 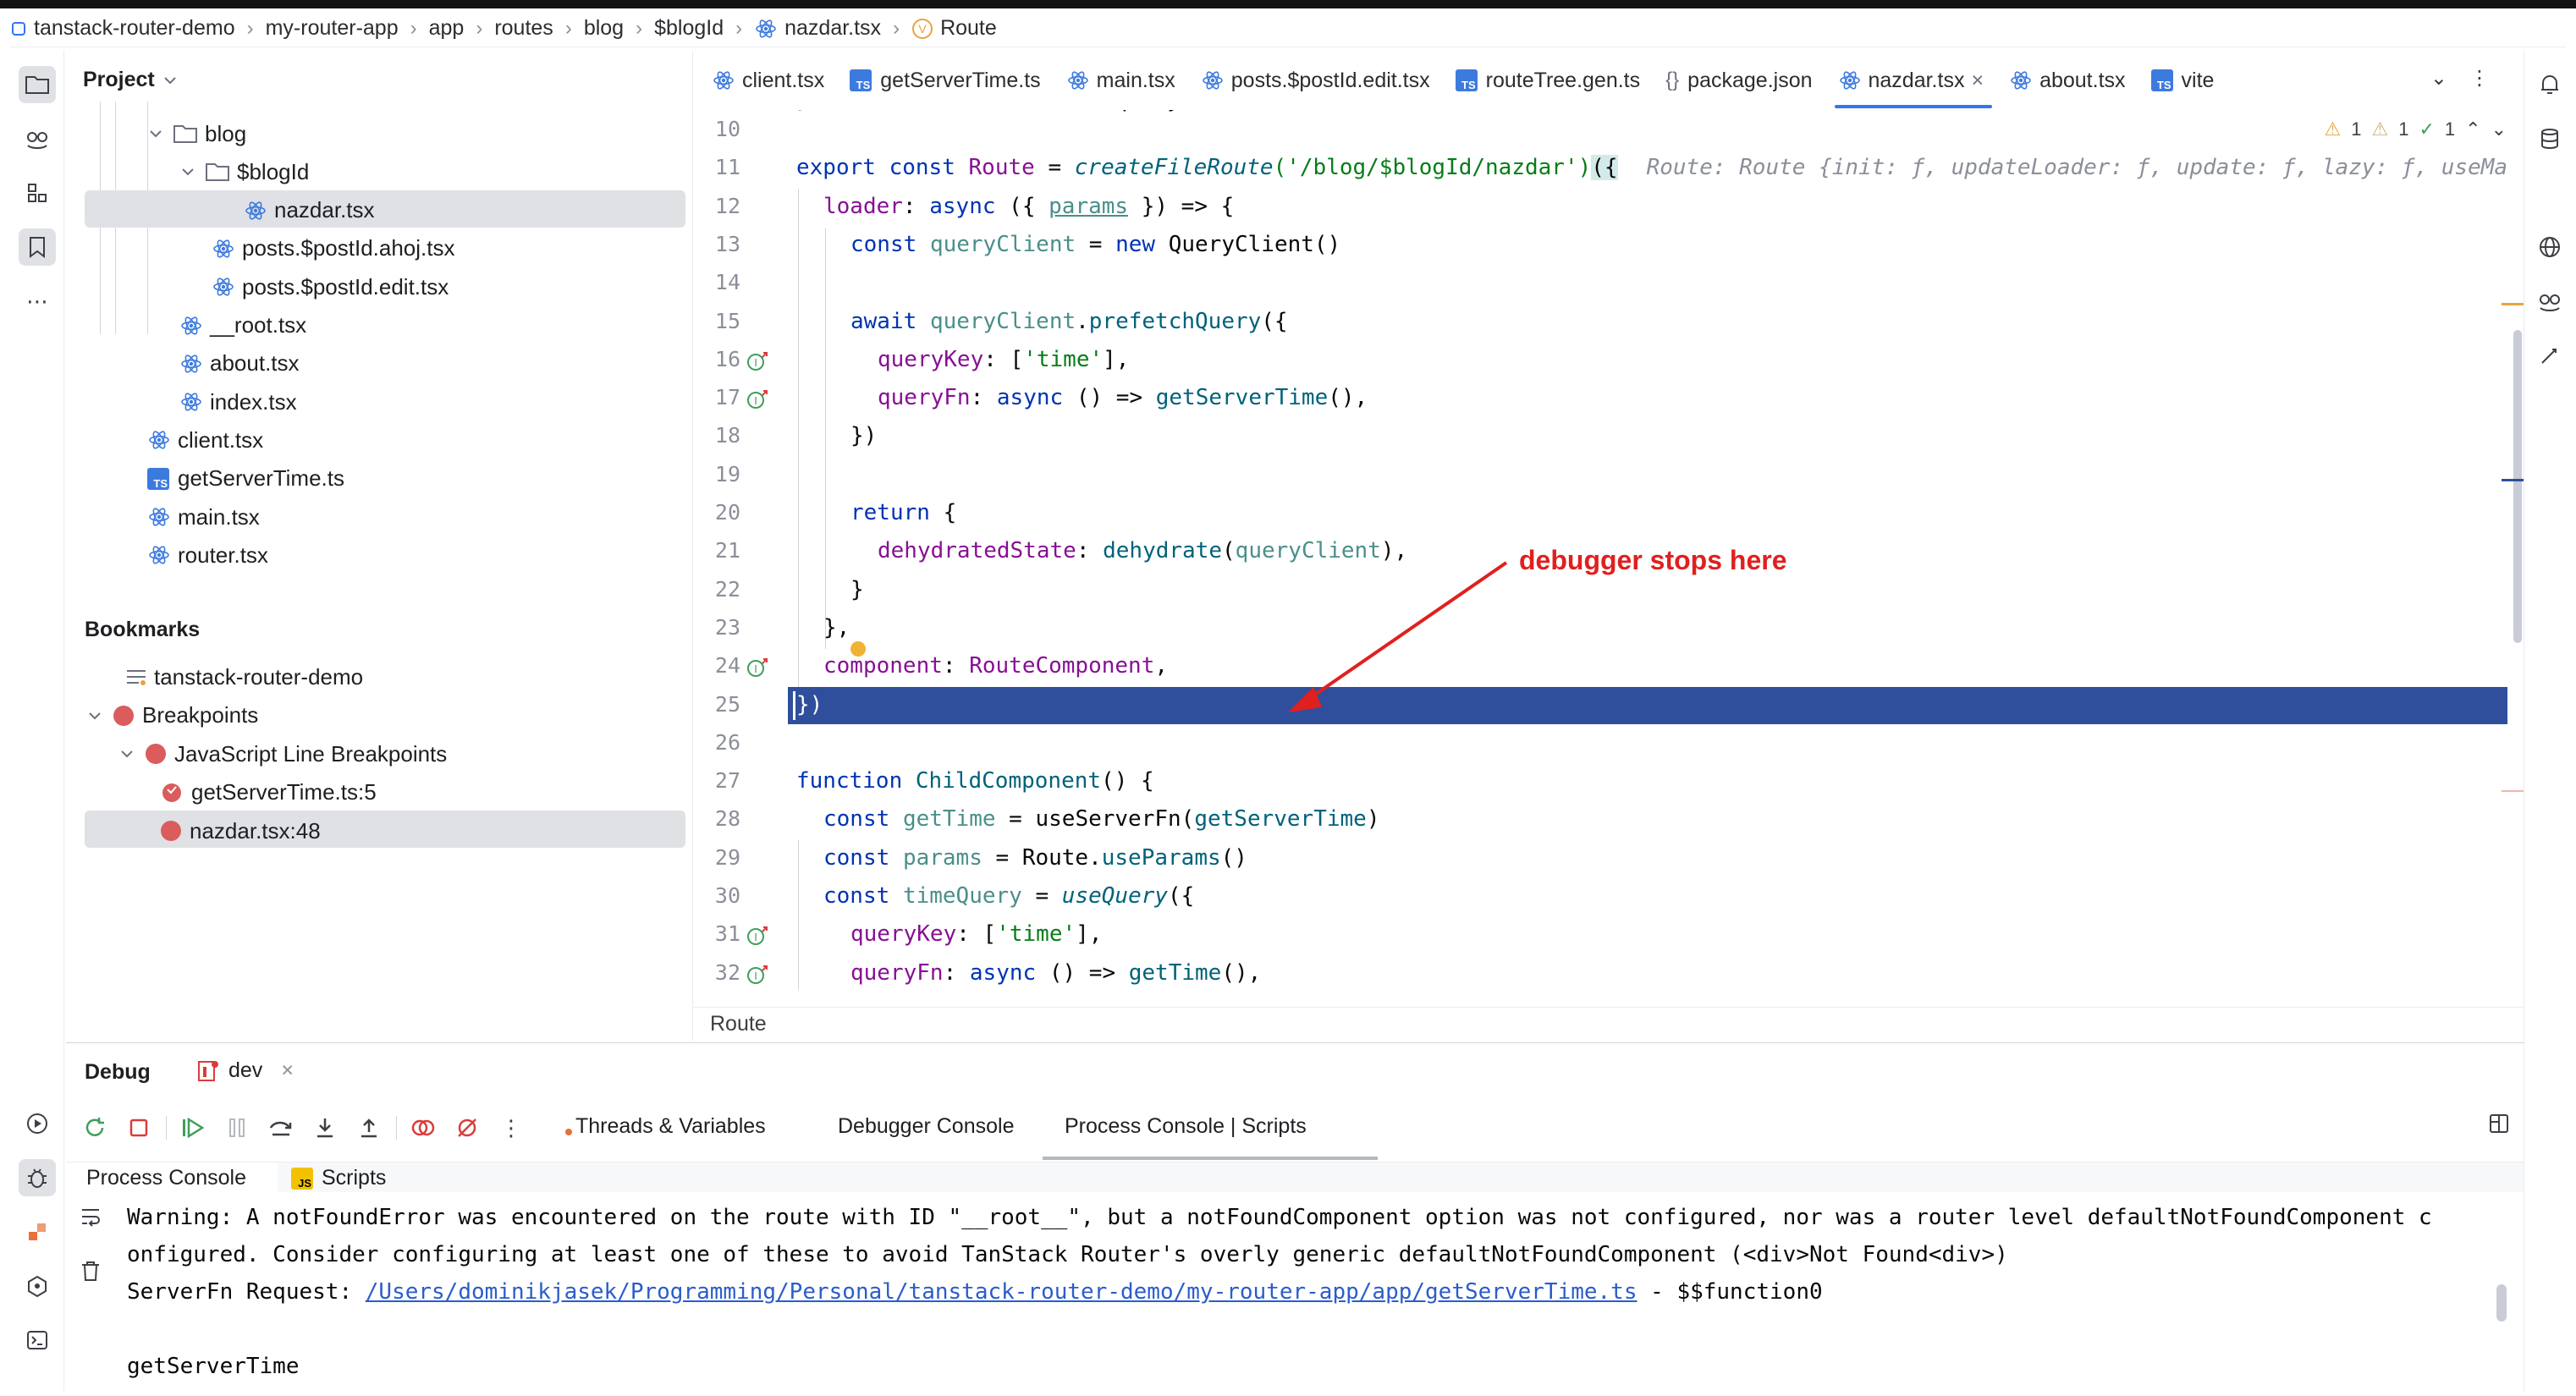 I want to click on editor-breadcrumb: Route, so click(x=1608, y=1024).